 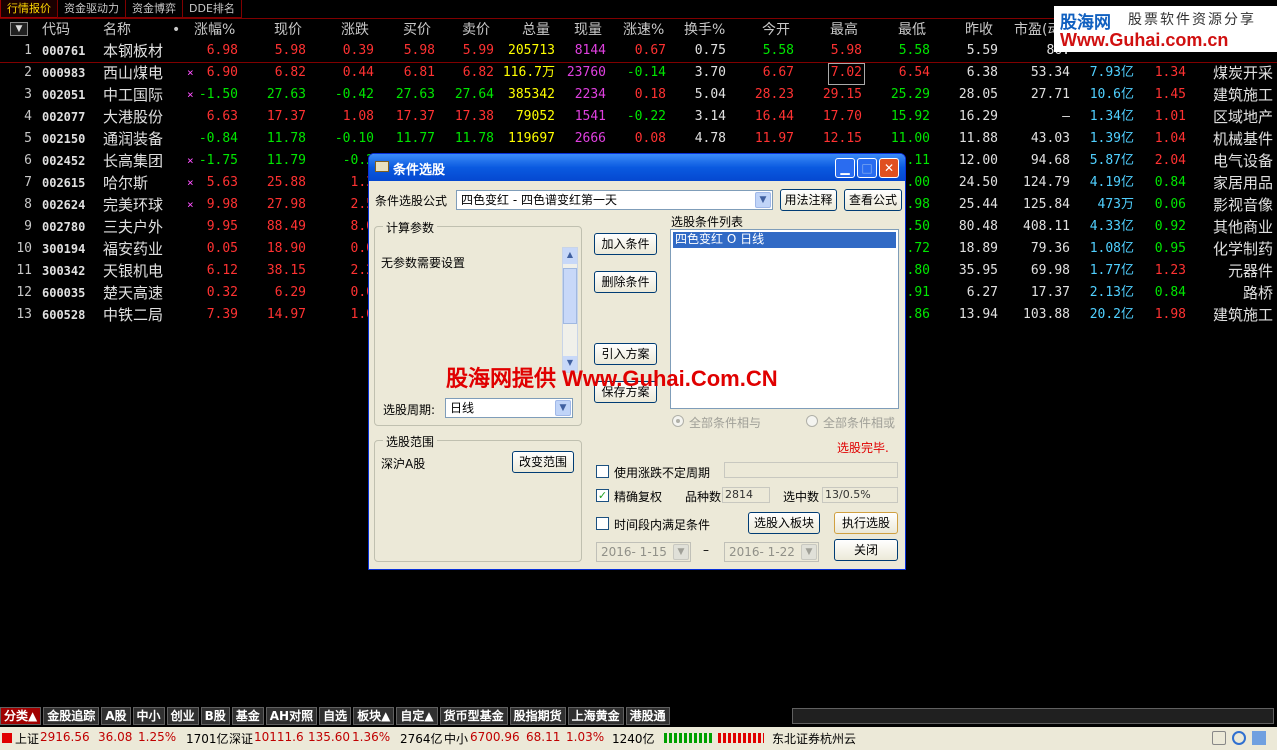 What do you see at coordinates (866, 550) in the screenshot?
I see `close-button: 关闭` at bounding box center [866, 550].